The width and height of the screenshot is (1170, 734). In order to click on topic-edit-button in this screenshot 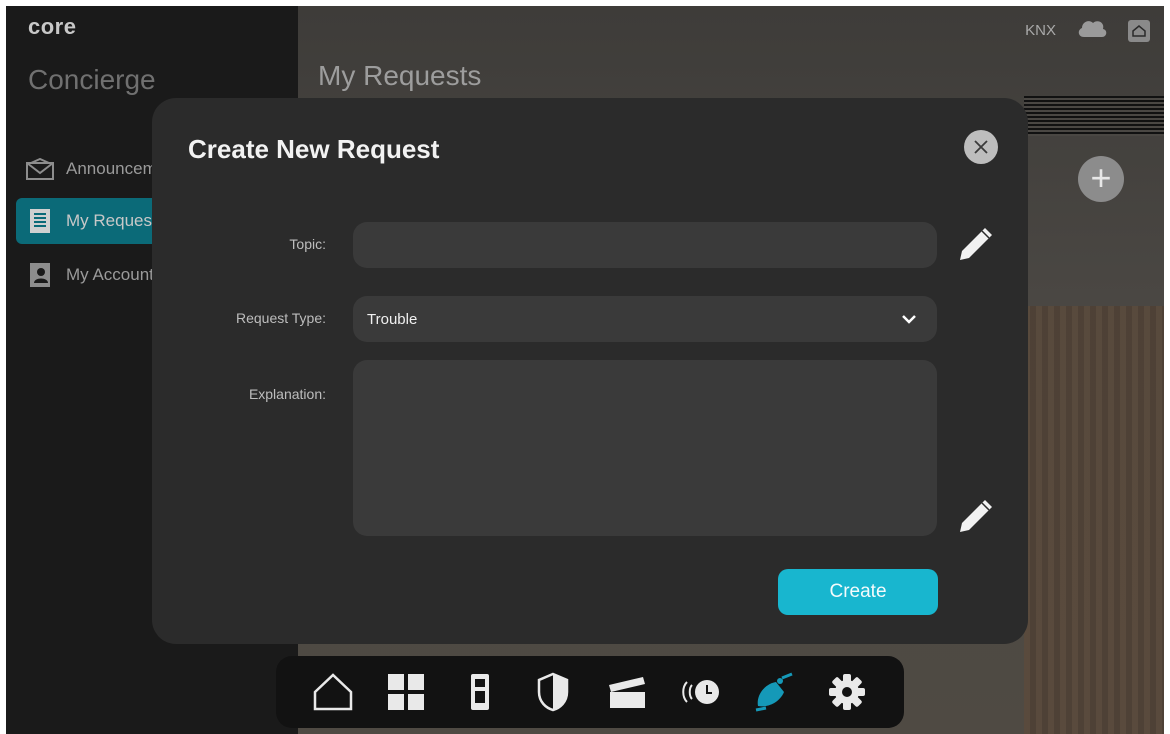, I will do `click(976, 244)`.